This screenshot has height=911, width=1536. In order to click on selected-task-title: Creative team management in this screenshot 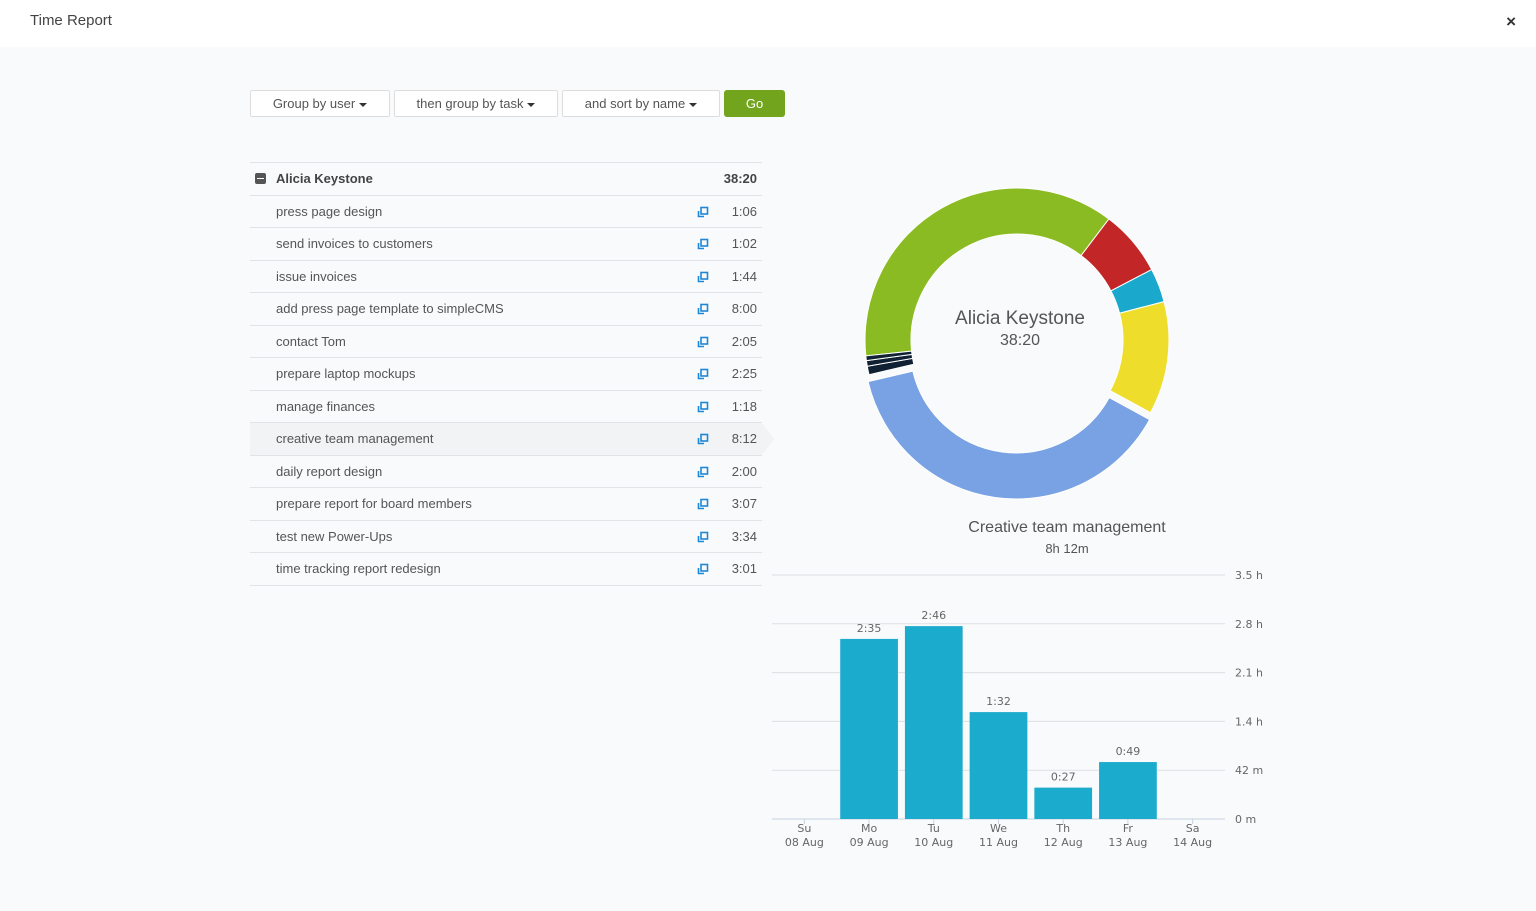, I will do `click(1067, 527)`.